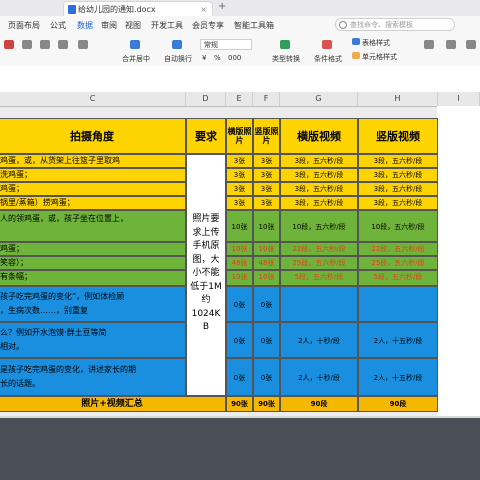 The width and height of the screenshot is (480, 480). I want to click on menu-formulas: 公式, so click(58, 25).